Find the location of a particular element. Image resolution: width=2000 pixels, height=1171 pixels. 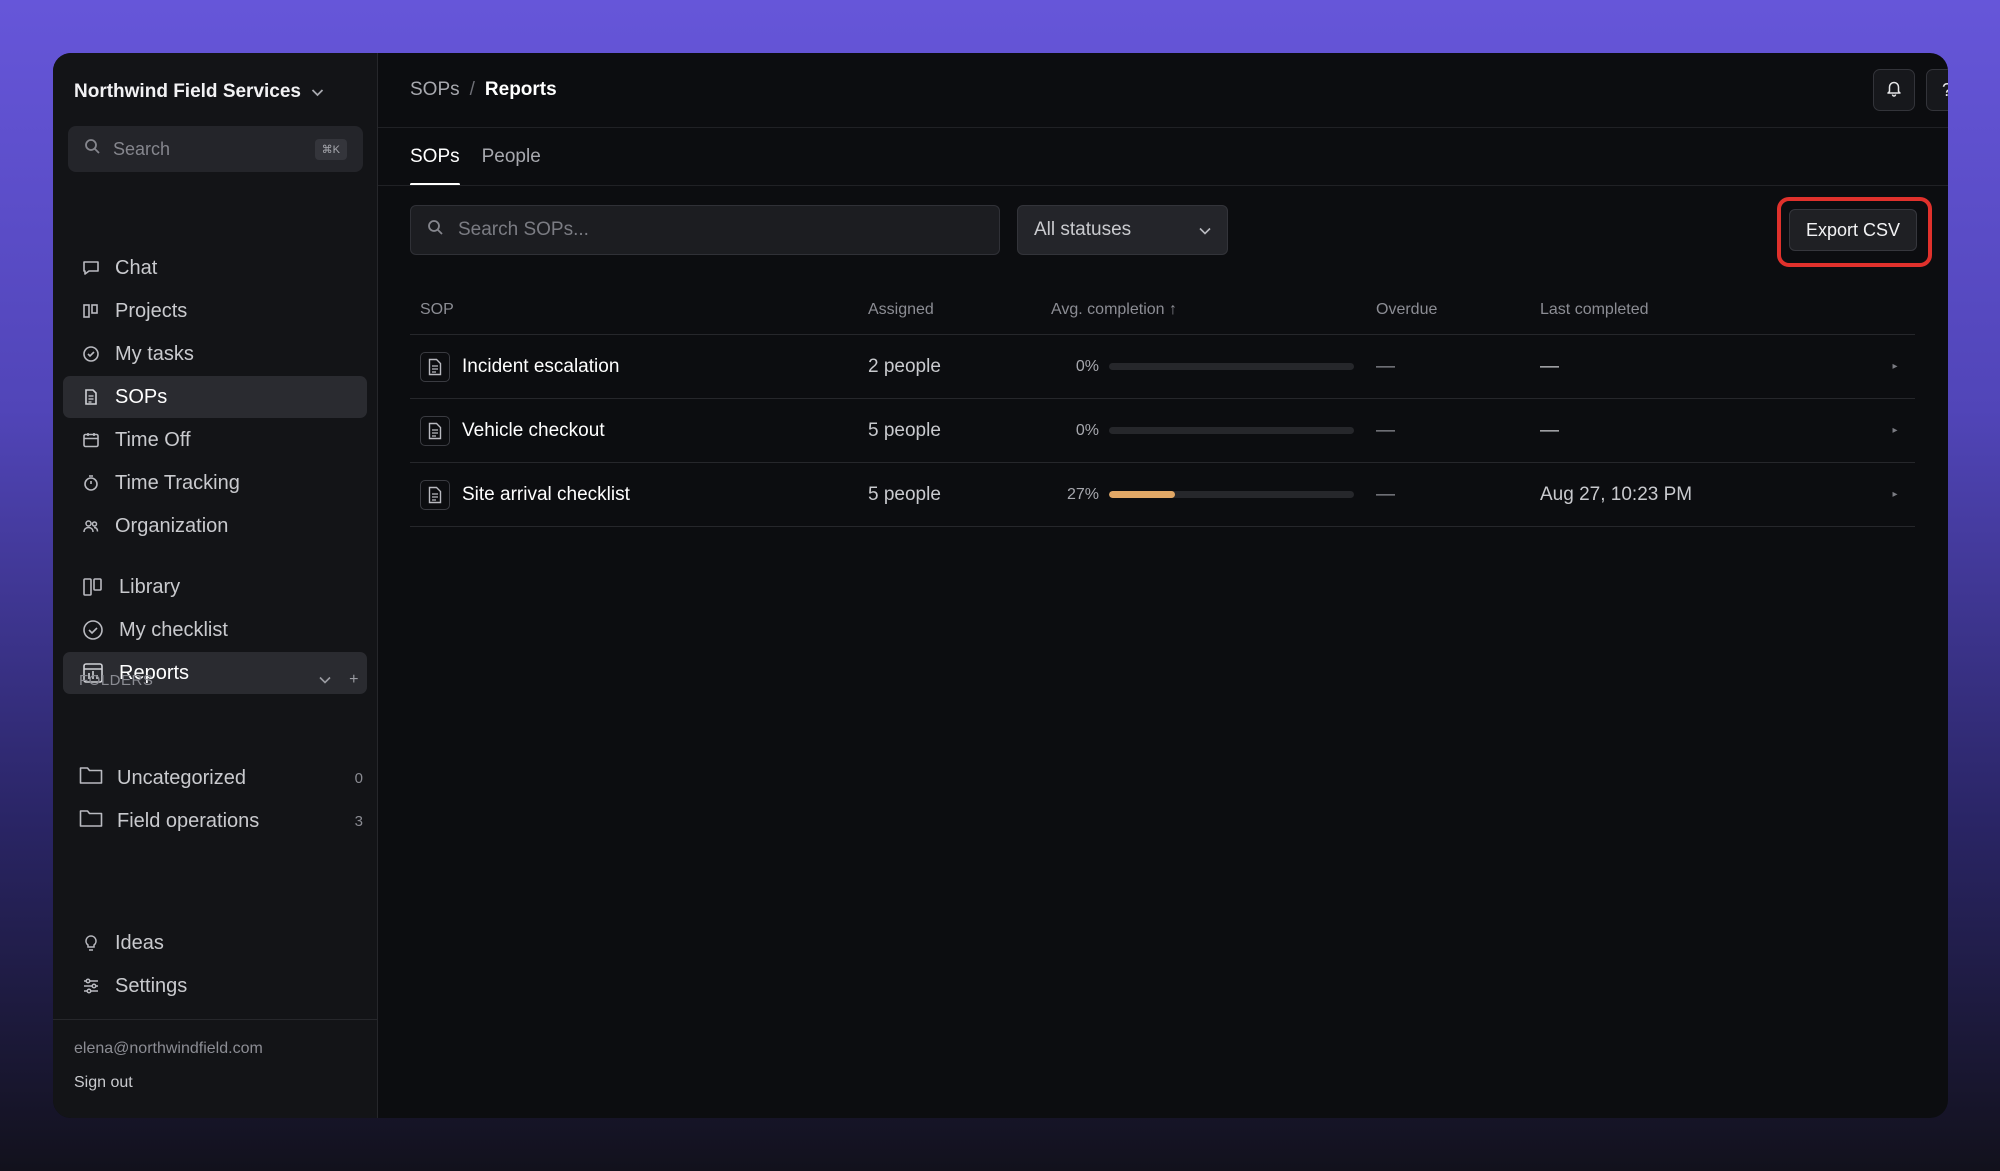

header-last-completed: Last completed is located at coordinates (1727, 310).